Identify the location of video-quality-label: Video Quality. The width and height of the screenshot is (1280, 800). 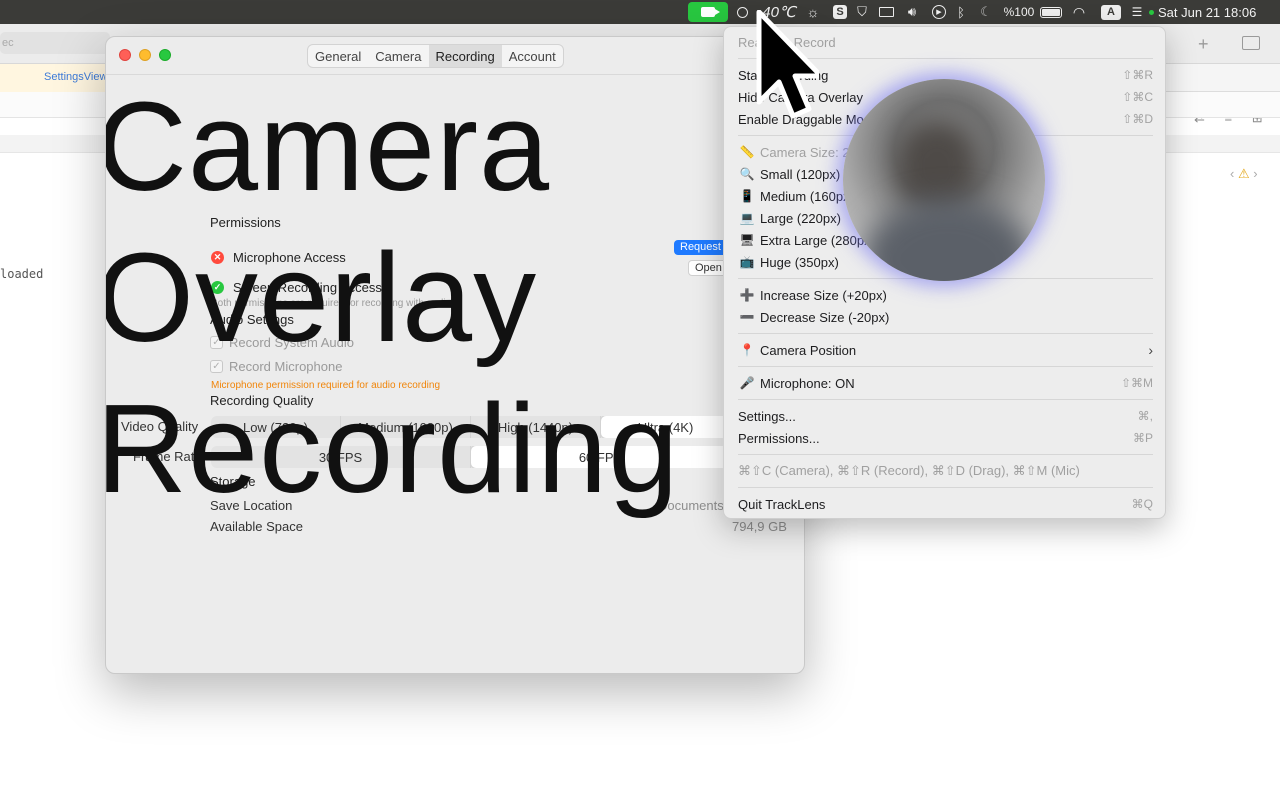
(160, 426).